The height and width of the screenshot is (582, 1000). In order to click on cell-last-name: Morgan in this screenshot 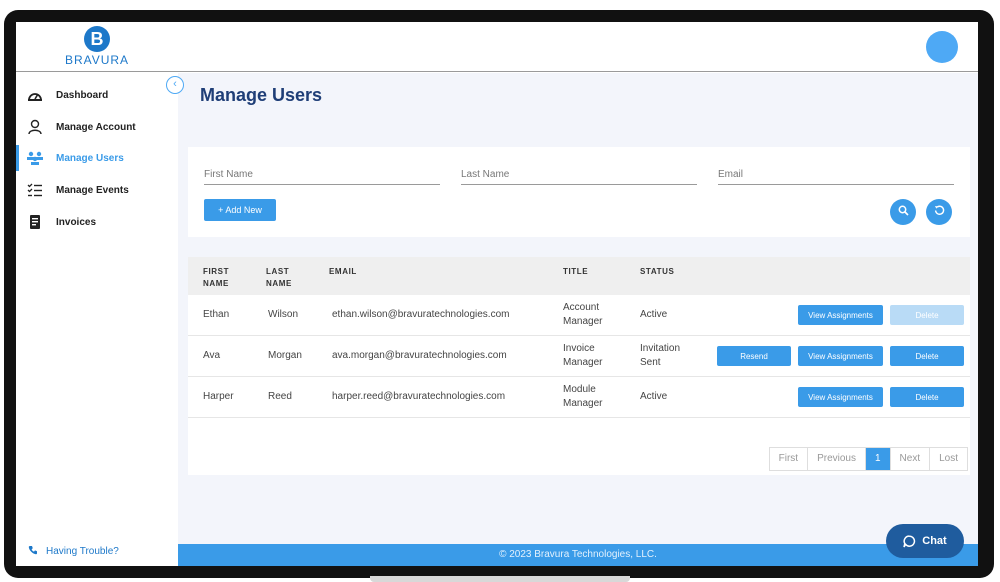, I will do `click(285, 355)`.